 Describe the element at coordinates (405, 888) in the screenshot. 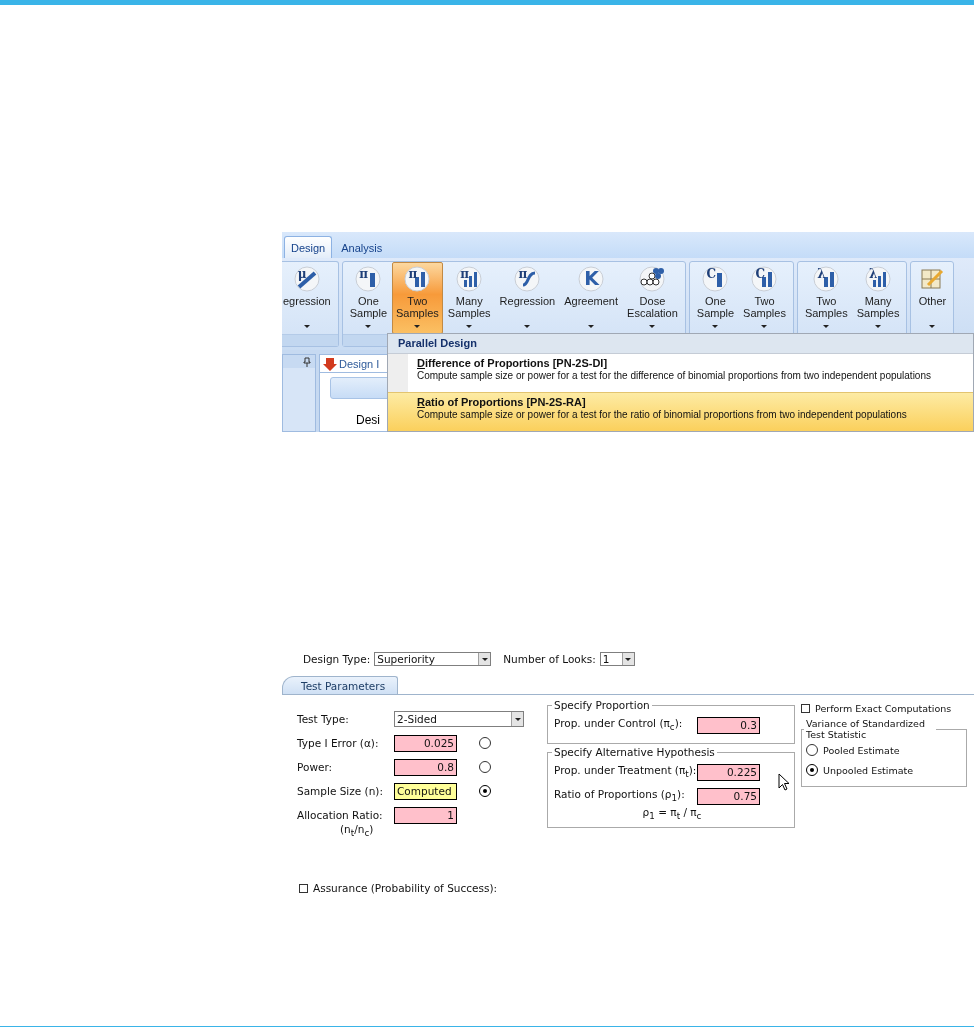

I see `checkbox-label: Assurance (Probability of Success):` at that location.